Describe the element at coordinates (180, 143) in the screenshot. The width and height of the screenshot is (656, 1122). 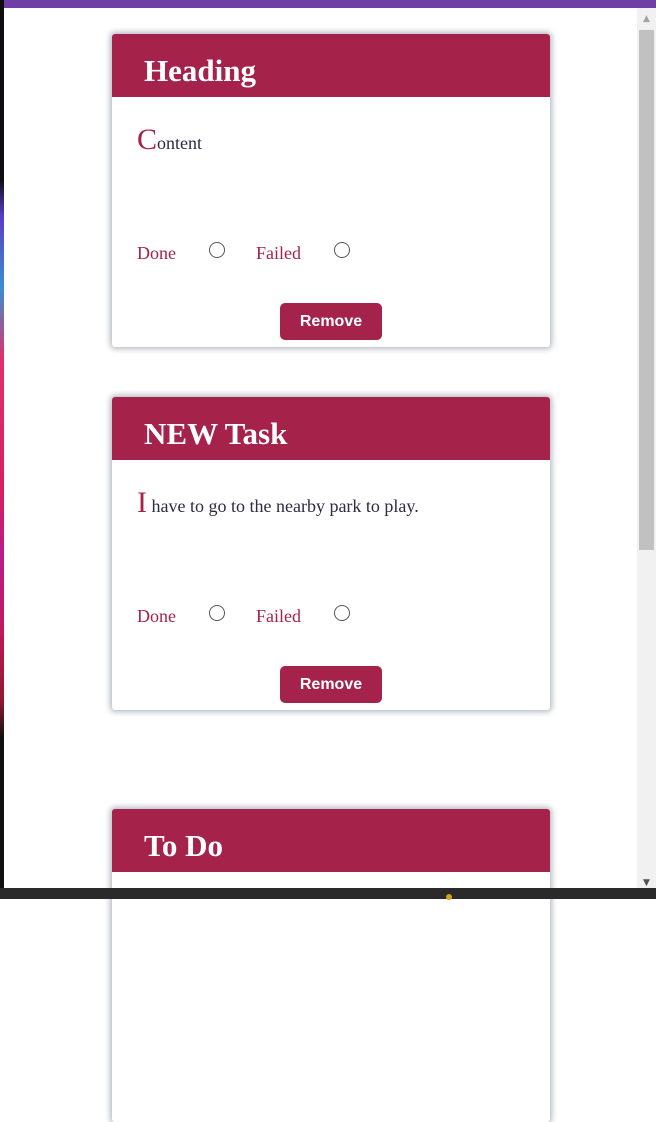
I see `task-content-text: ontent` at that location.